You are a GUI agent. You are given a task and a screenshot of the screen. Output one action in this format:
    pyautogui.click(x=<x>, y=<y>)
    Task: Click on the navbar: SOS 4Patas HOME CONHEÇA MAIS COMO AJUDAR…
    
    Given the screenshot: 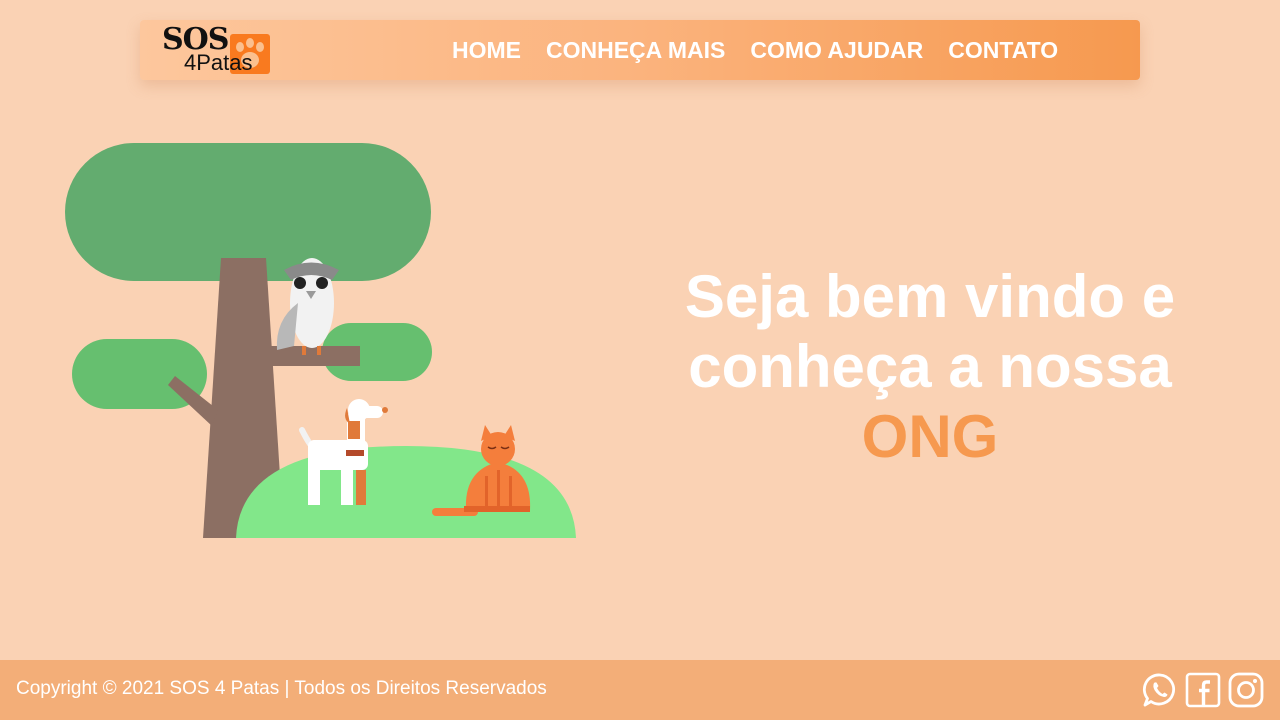 What is the action you would take?
    pyautogui.click(x=640, y=50)
    